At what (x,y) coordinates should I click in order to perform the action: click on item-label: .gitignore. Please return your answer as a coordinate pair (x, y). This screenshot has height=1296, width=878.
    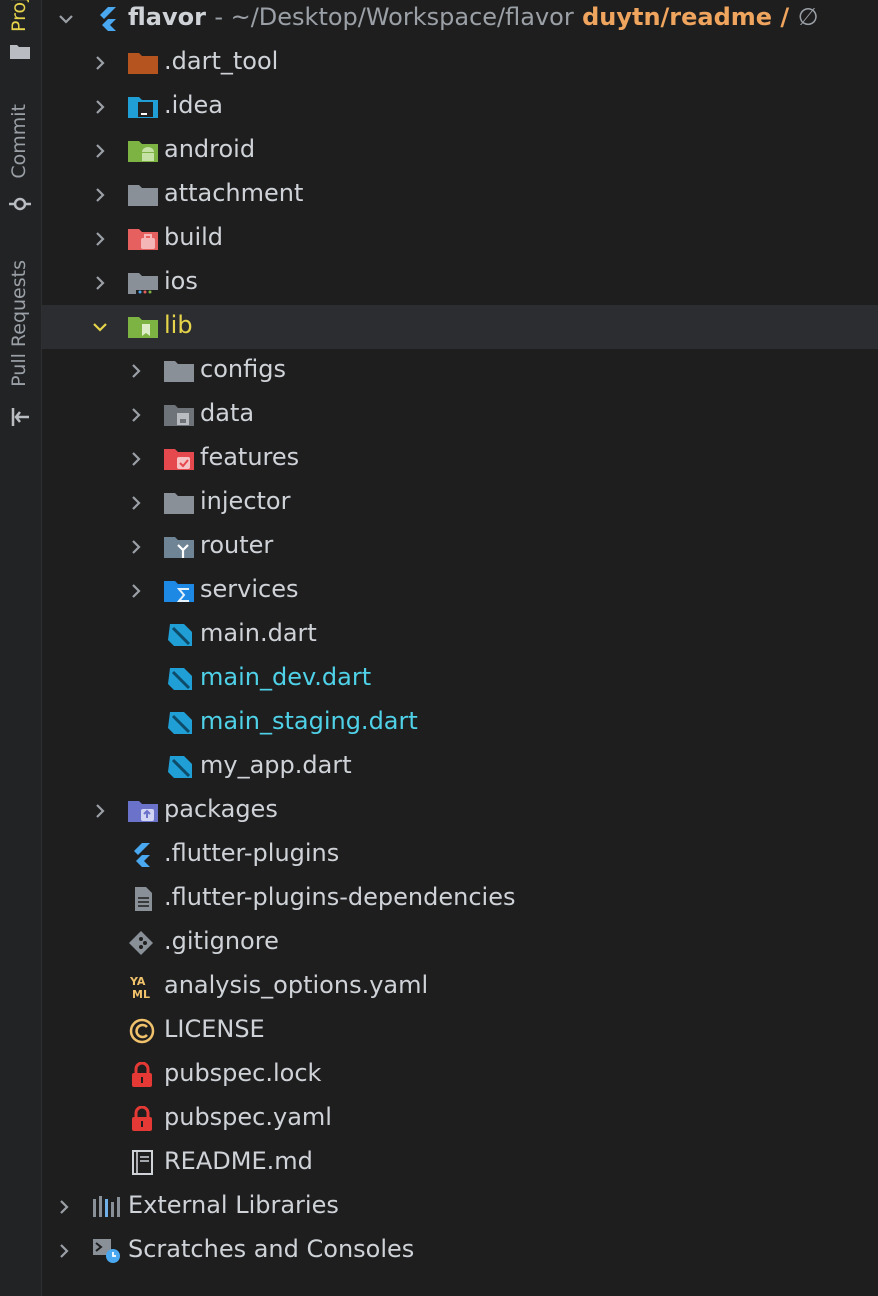
    Looking at the image, I should click on (221, 941).